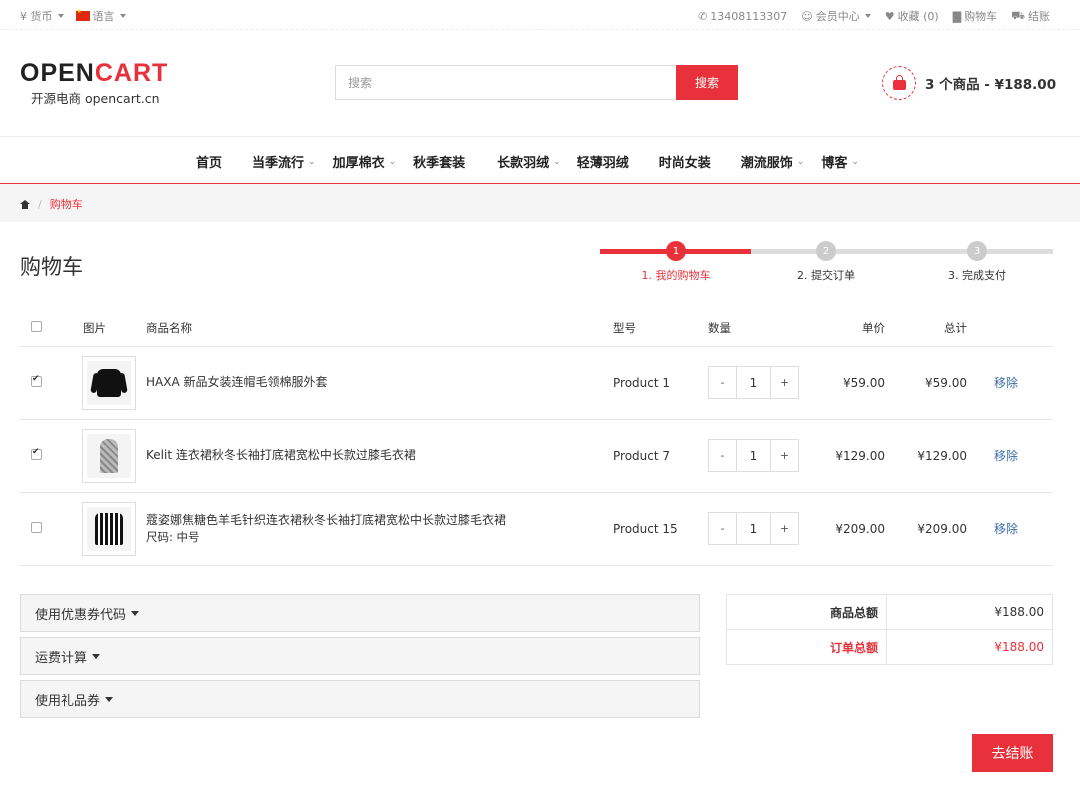 This screenshot has height=790, width=1080. Describe the element at coordinates (360, 656) in the screenshot. I see `shipping-panel-toggle: 运费计算` at that location.